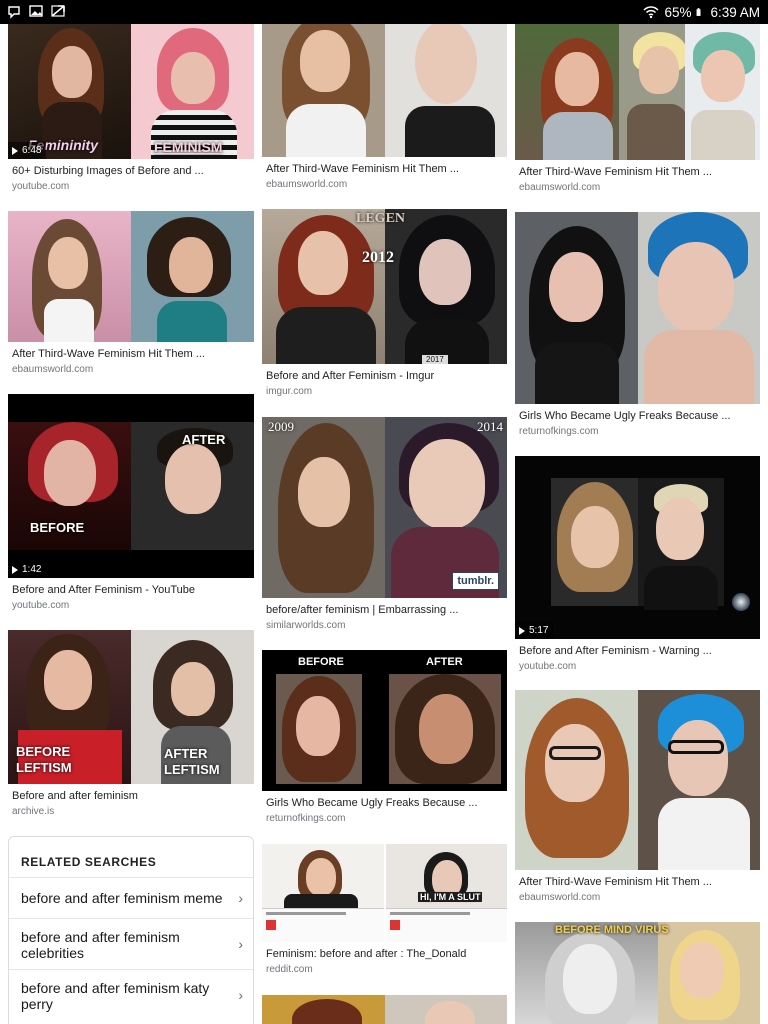 Image resolution: width=768 pixels, height=1024 pixels. I want to click on tumblr-watermark: tumblr., so click(475, 581).